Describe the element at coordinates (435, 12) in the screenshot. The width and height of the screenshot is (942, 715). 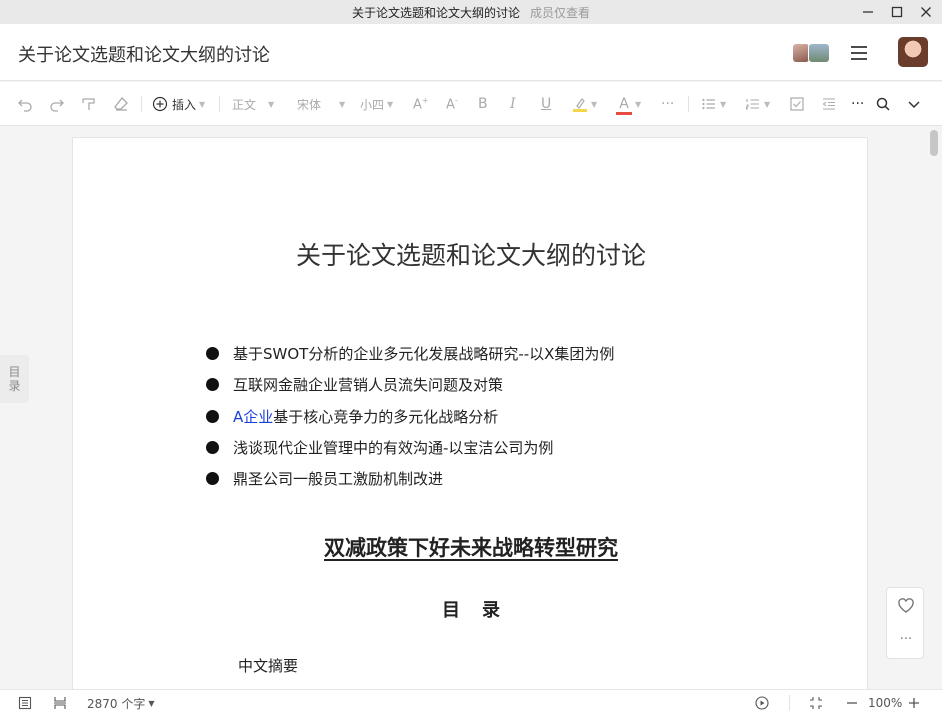
I see `window-title: 关于论文选题和论文大纲的讨论` at that location.